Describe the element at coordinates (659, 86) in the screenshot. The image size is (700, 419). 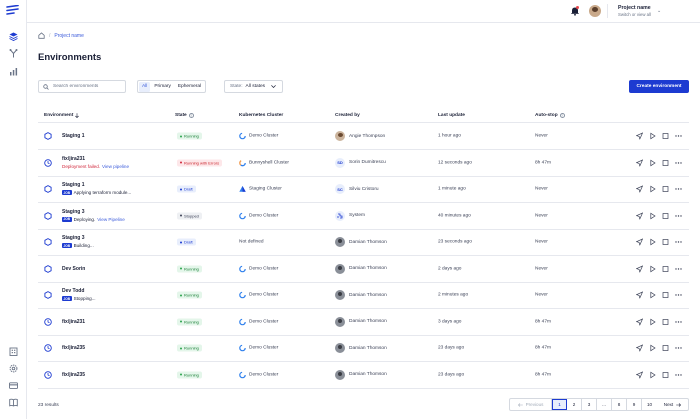
I see `create-environment-button: Create environment` at that location.